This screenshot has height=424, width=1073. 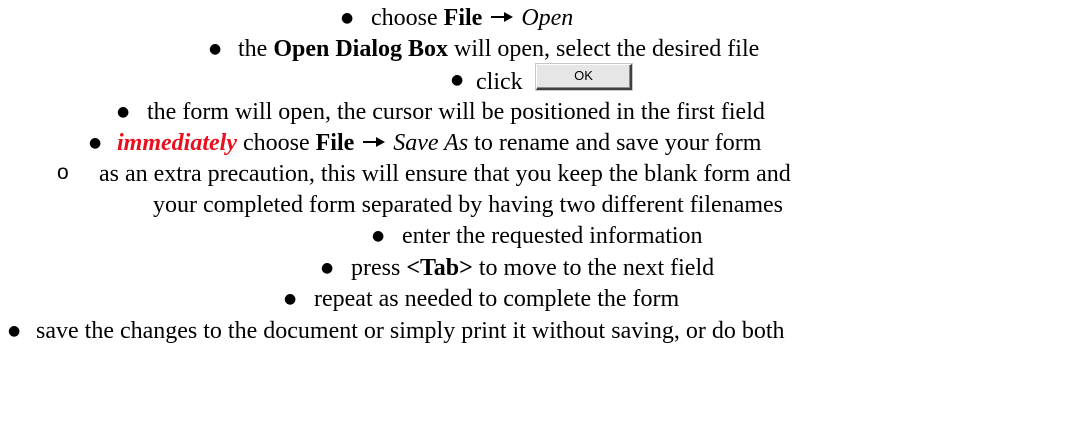 What do you see at coordinates (276, 143) in the screenshot?
I see `step-mid: choose` at bounding box center [276, 143].